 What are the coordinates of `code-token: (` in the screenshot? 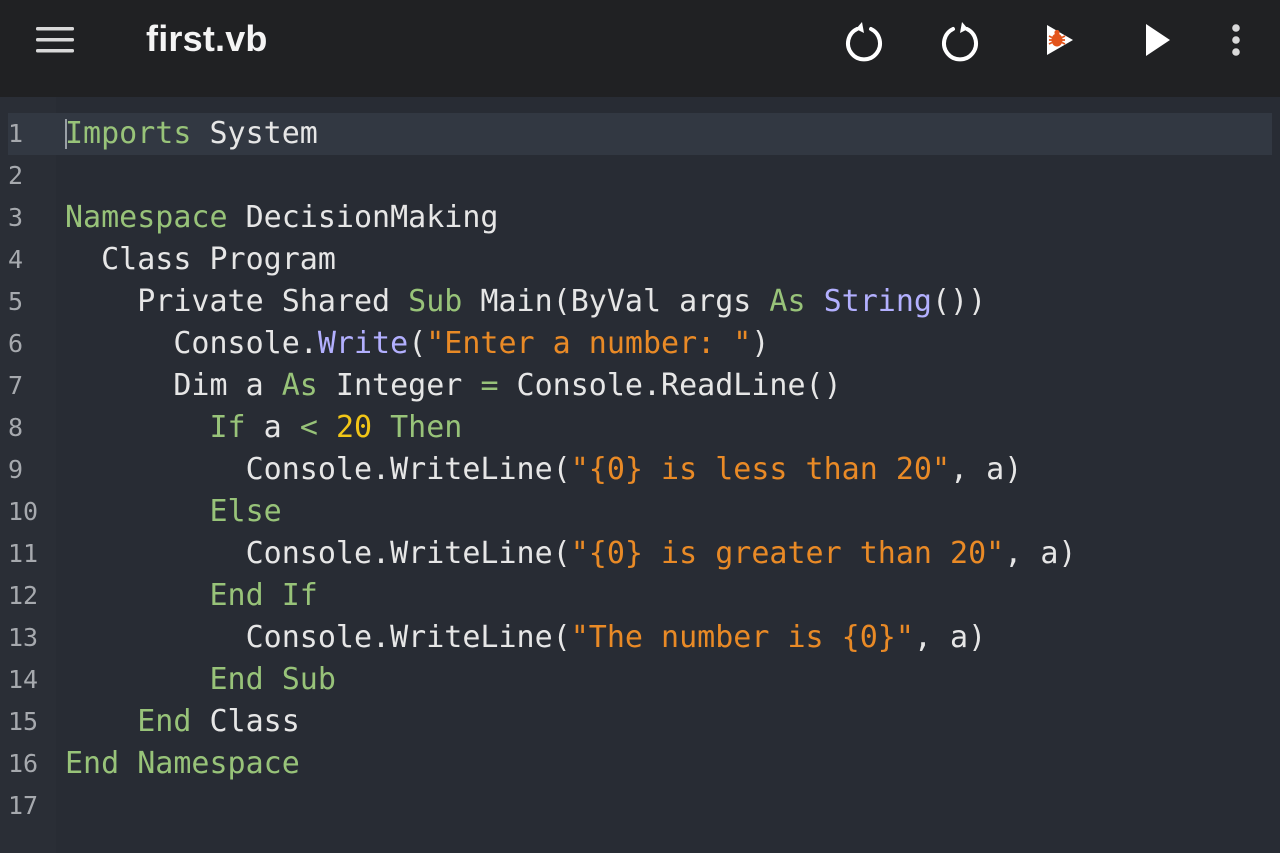 It's located at (417, 343).